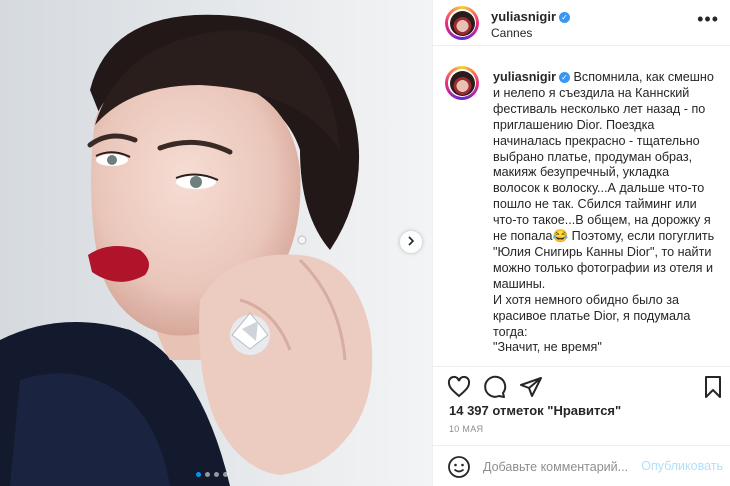 The image size is (730, 486). Describe the element at coordinates (581, 386) in the screenshot. I see `action-bar` at that location.